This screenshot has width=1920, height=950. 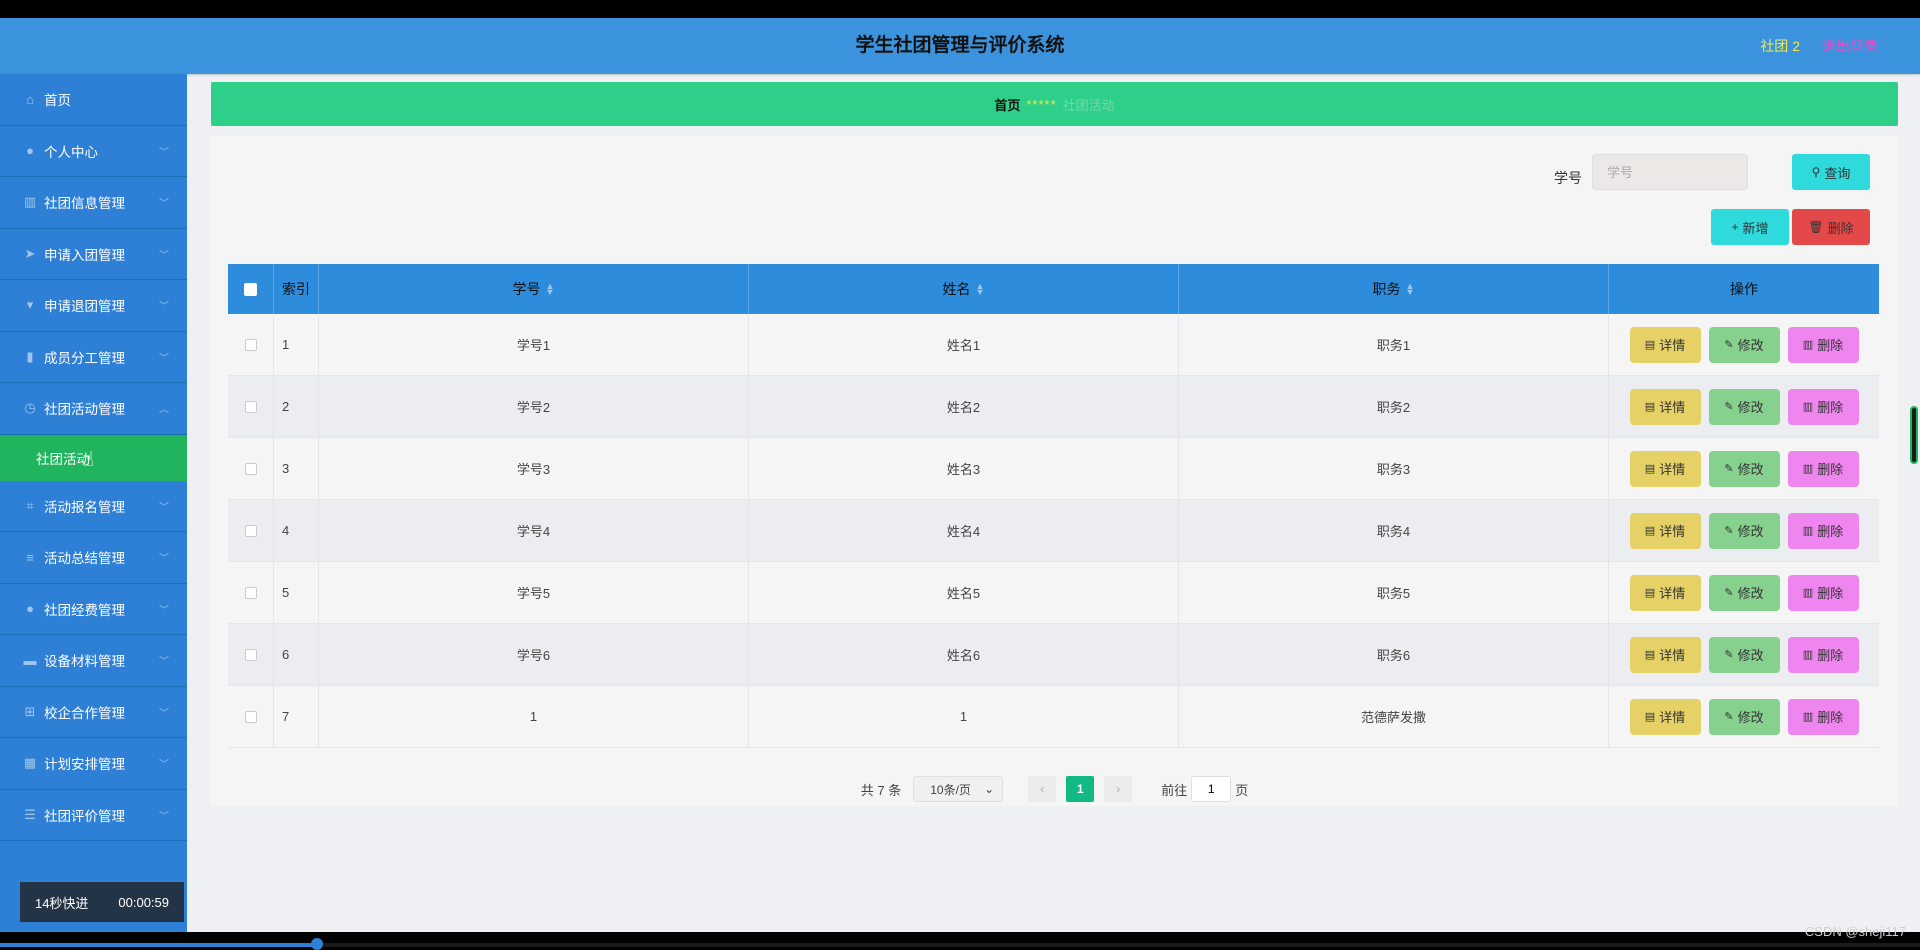 I want to click on cell-name: 姓名1, so click(x=964, y=344).